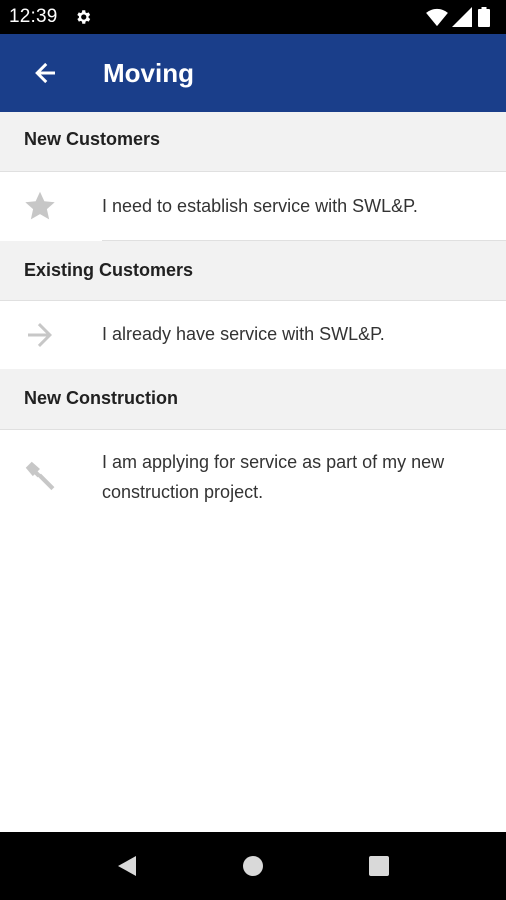  I want to click on status-bar: 12:39, so click(253, 17).